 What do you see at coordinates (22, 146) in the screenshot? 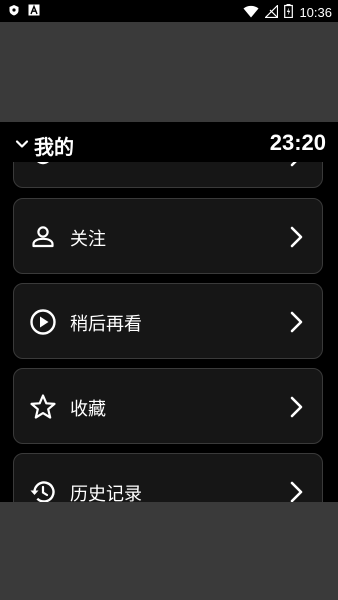
I see `chevron-down-icon` at bounding box center [22, 146].